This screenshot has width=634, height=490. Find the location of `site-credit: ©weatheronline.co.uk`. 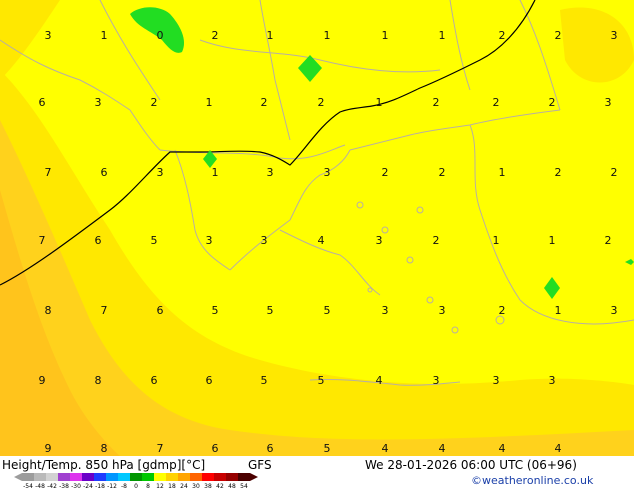

site-credit: ©weatheronline.co.uk is located at coordinates (532, 480).